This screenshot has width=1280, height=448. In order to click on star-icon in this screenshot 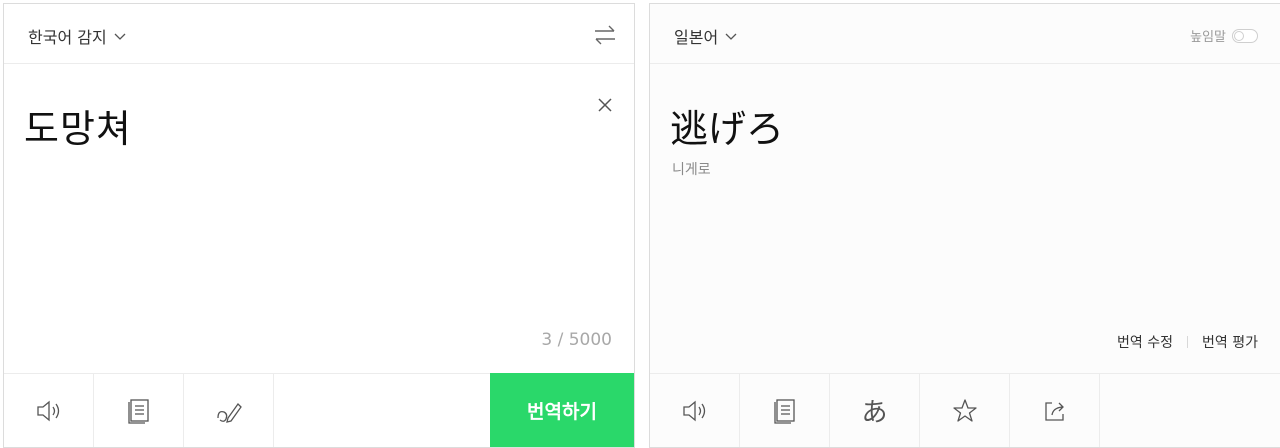, I will do `click(964, 410)`.